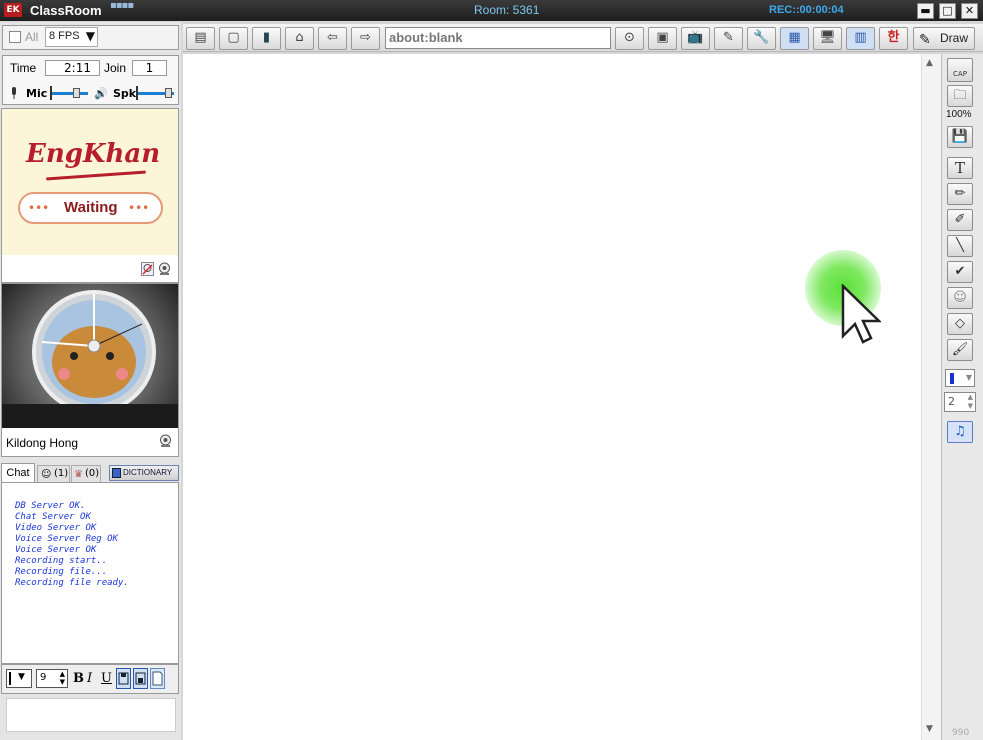 The width and height of the screenshot is (983, 740). I want to click on webcam-off-icon, so click(147, 269).